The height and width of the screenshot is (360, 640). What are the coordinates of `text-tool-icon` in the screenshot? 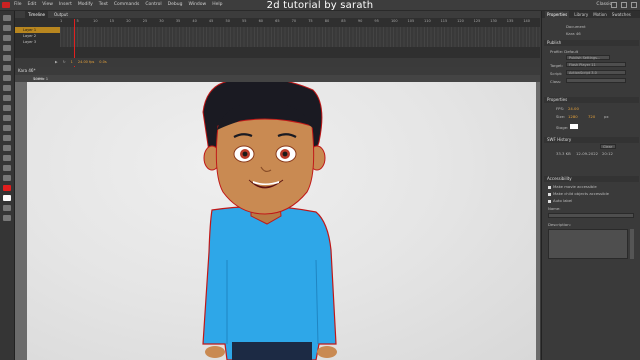 It's located at (7, 68).